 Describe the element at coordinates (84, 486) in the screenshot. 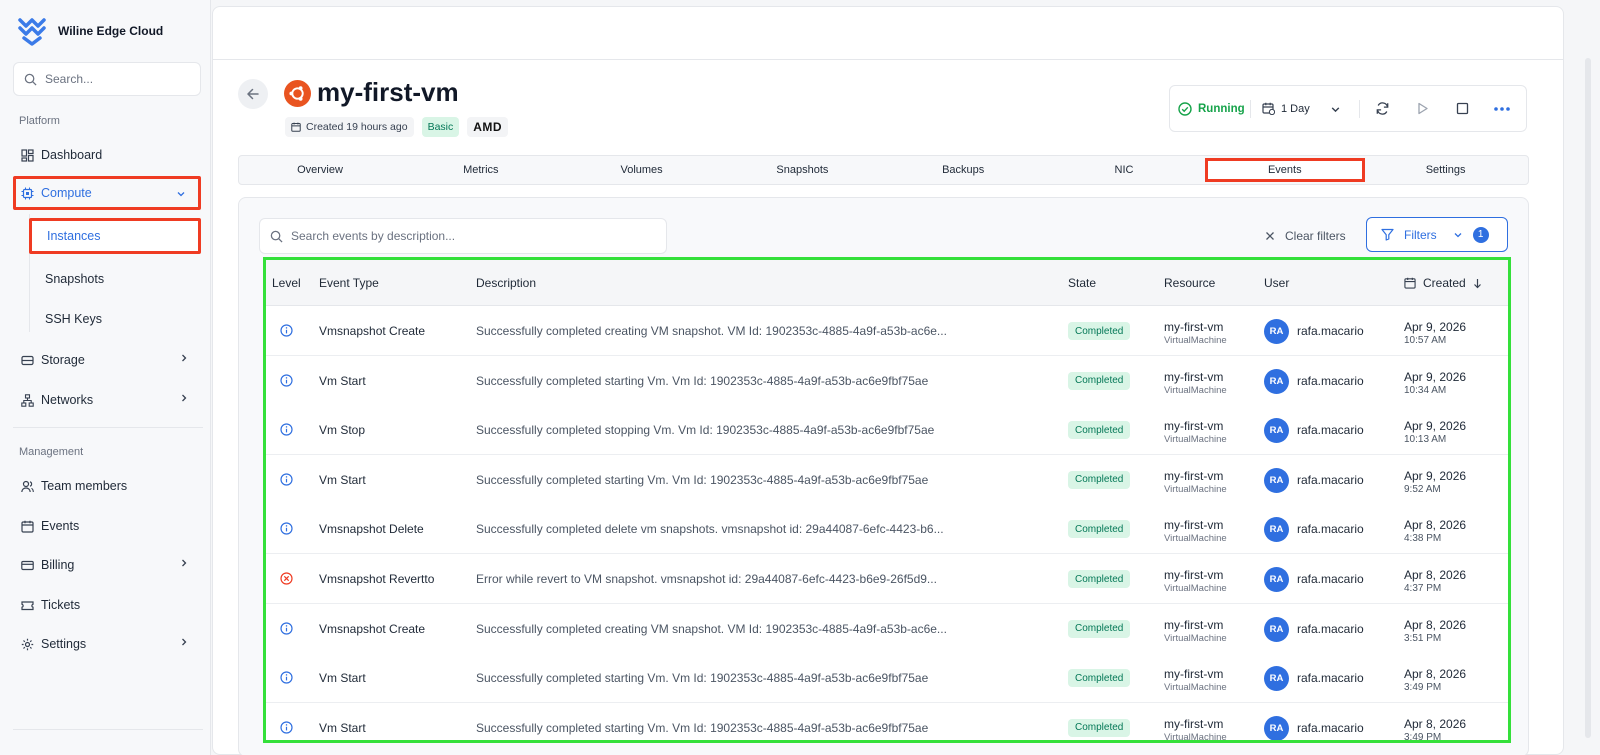

I see `sidebar-item-label: Team members` at that location.